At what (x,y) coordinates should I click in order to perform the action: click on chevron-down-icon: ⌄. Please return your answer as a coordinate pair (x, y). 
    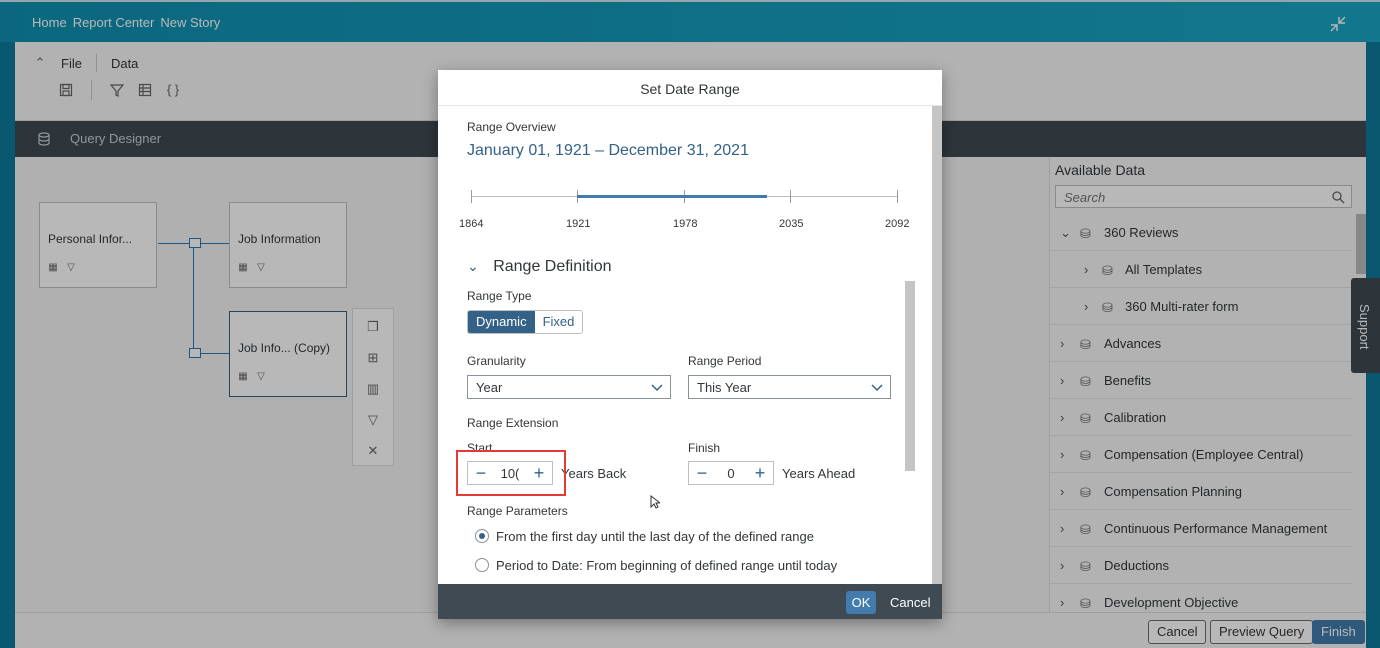
    Looking at the image, I should click on (473, 266).